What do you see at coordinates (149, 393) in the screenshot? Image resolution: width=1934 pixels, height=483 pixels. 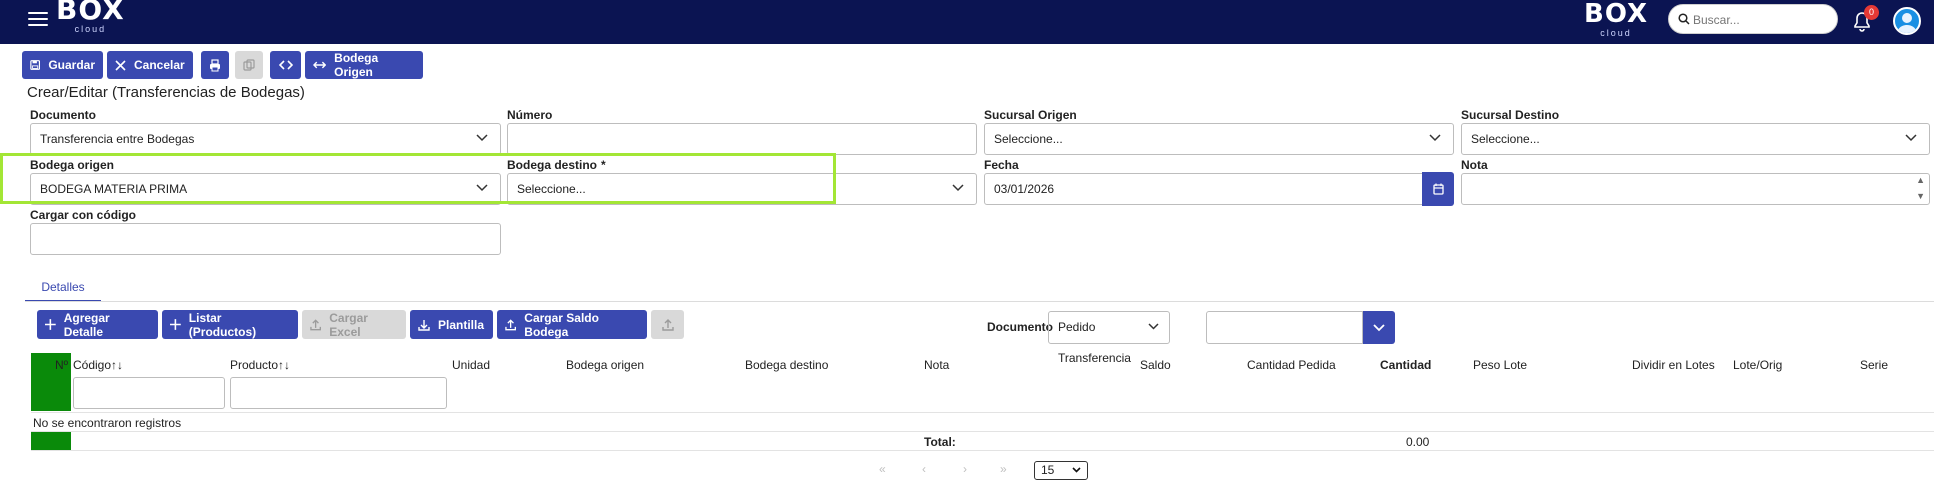 I see `codigo-filter-input` at bounding box center [149, 393].